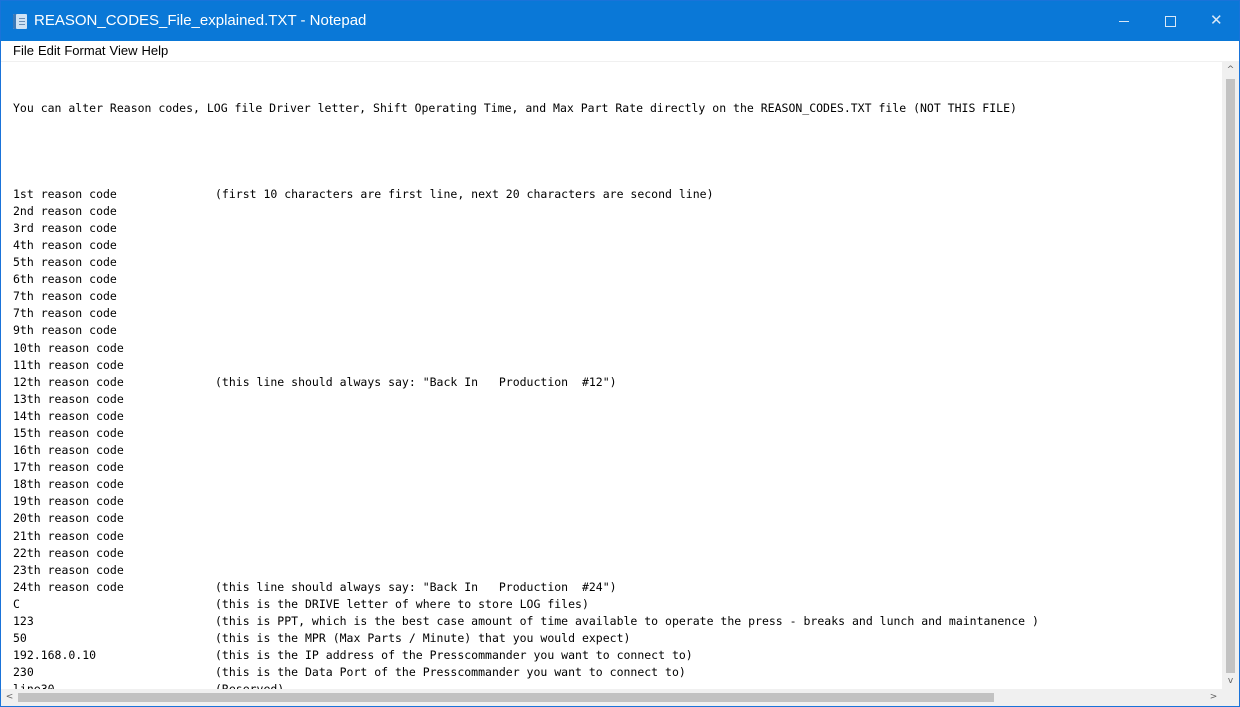 The height and width of the screenshot is (707, 1240). Describe the element at coordinates (1230, 70) in the screenshot. I see `scroll-up-arrow-icon: ^` at that location.